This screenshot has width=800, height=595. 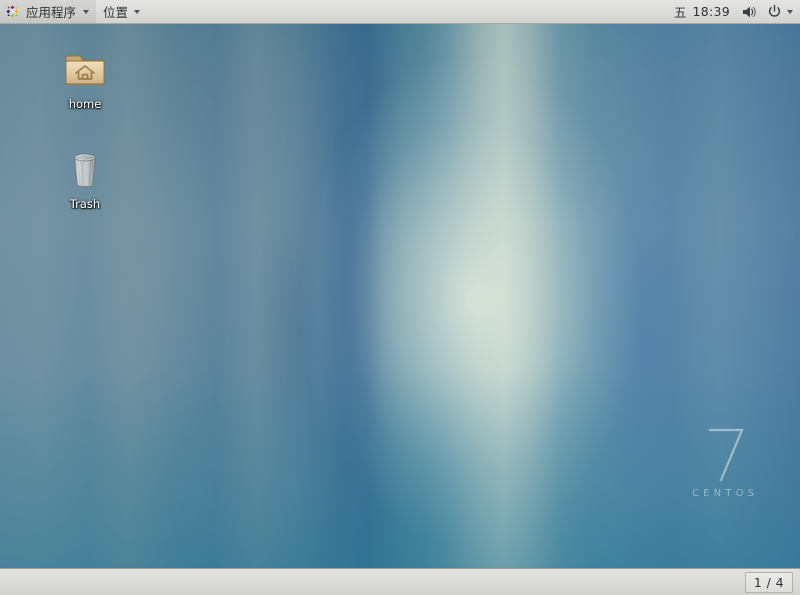 What do you see at coordinates (116, 12) in the screenshot?
I see `places-menu-label: 位置` at bounding box center [116, 12].